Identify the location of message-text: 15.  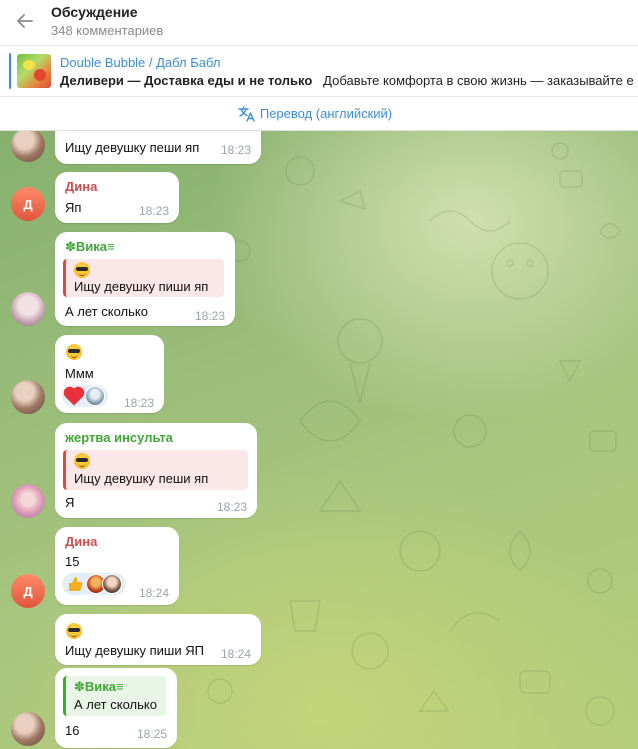
(72, 561).